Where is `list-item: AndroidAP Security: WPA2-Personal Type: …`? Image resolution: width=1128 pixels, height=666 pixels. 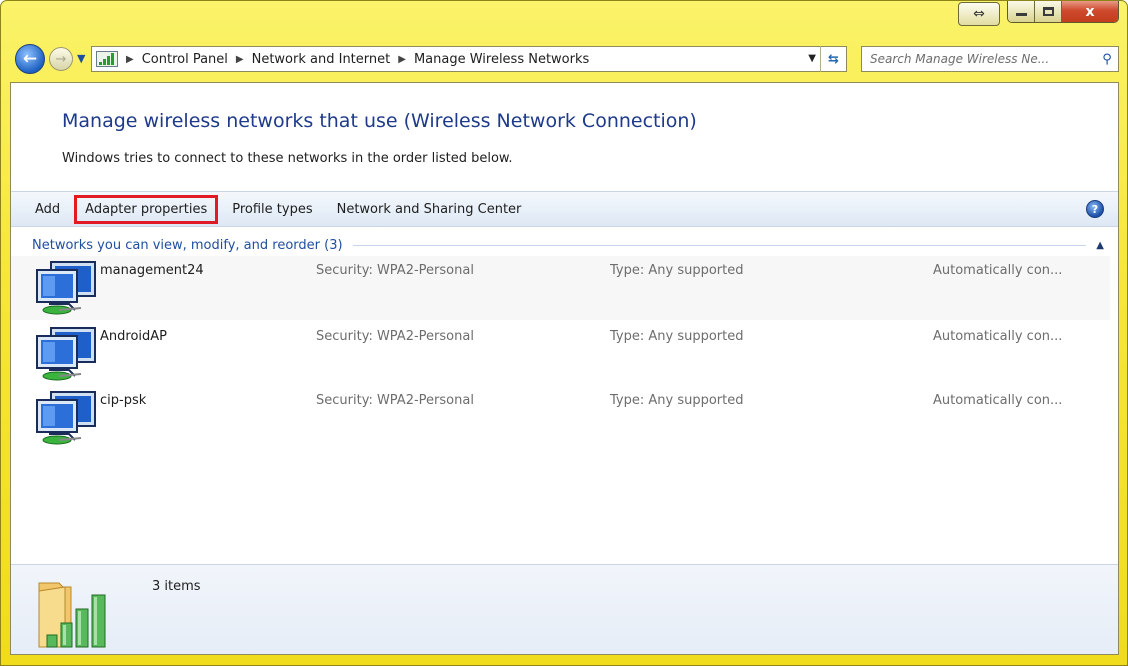
list-item: AndroidAP Security: WPA2-Personal Type: … is located at coordinates (560, 354).